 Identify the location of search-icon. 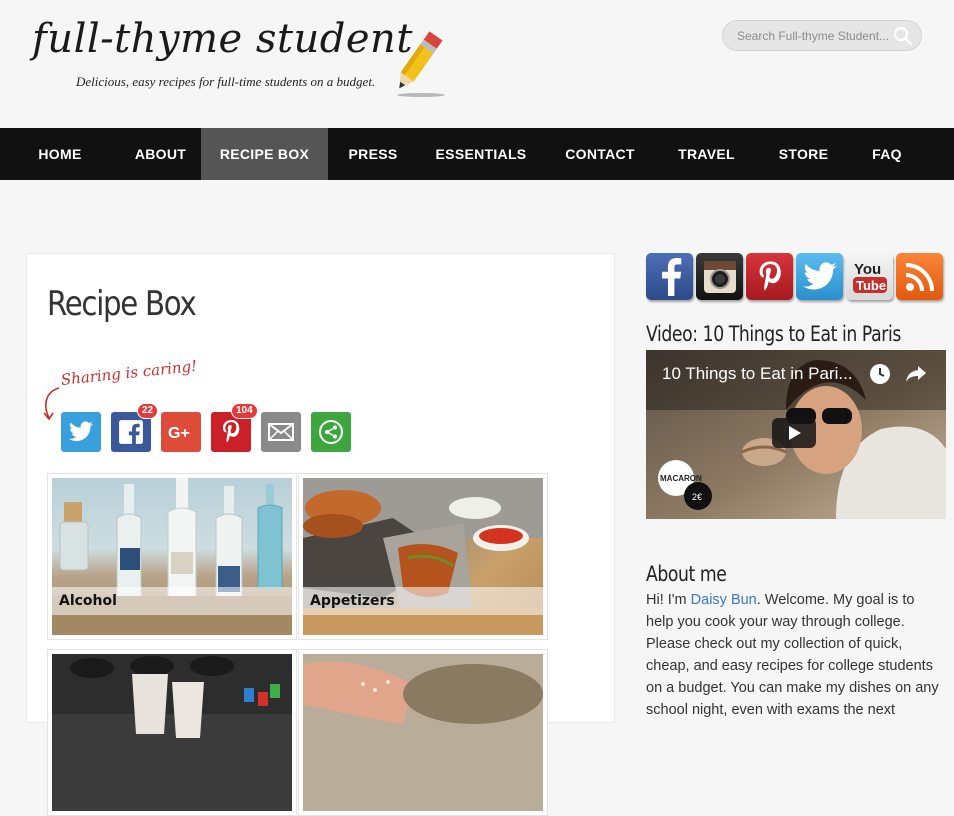
(903, 36).